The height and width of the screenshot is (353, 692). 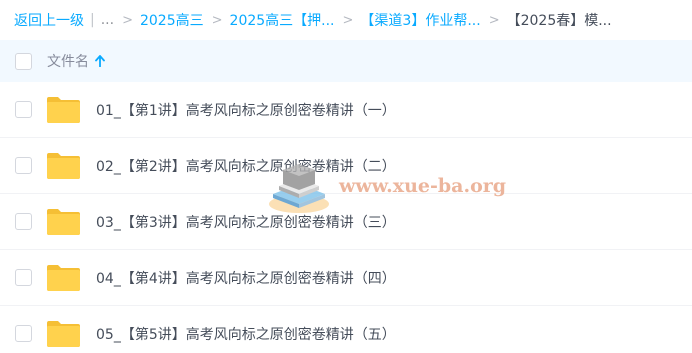 What do you see at coordinates (100, 61) in the screenshot?
I see `ascending-arrow-icon` at bounding box center [100, 61].